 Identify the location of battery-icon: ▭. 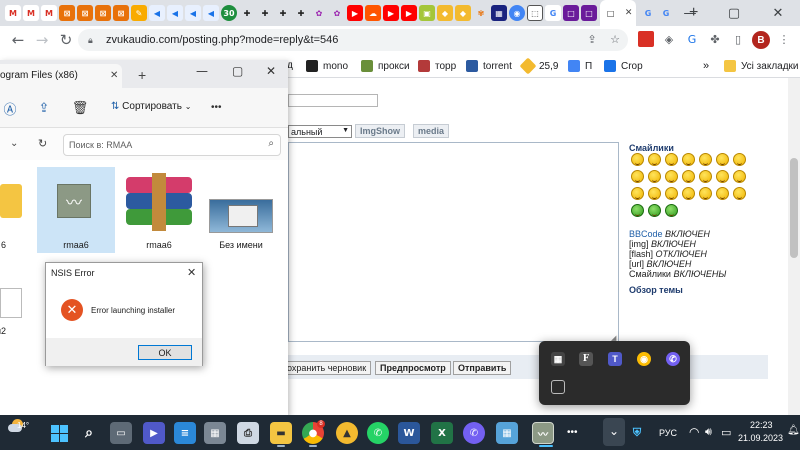
(726, 432).